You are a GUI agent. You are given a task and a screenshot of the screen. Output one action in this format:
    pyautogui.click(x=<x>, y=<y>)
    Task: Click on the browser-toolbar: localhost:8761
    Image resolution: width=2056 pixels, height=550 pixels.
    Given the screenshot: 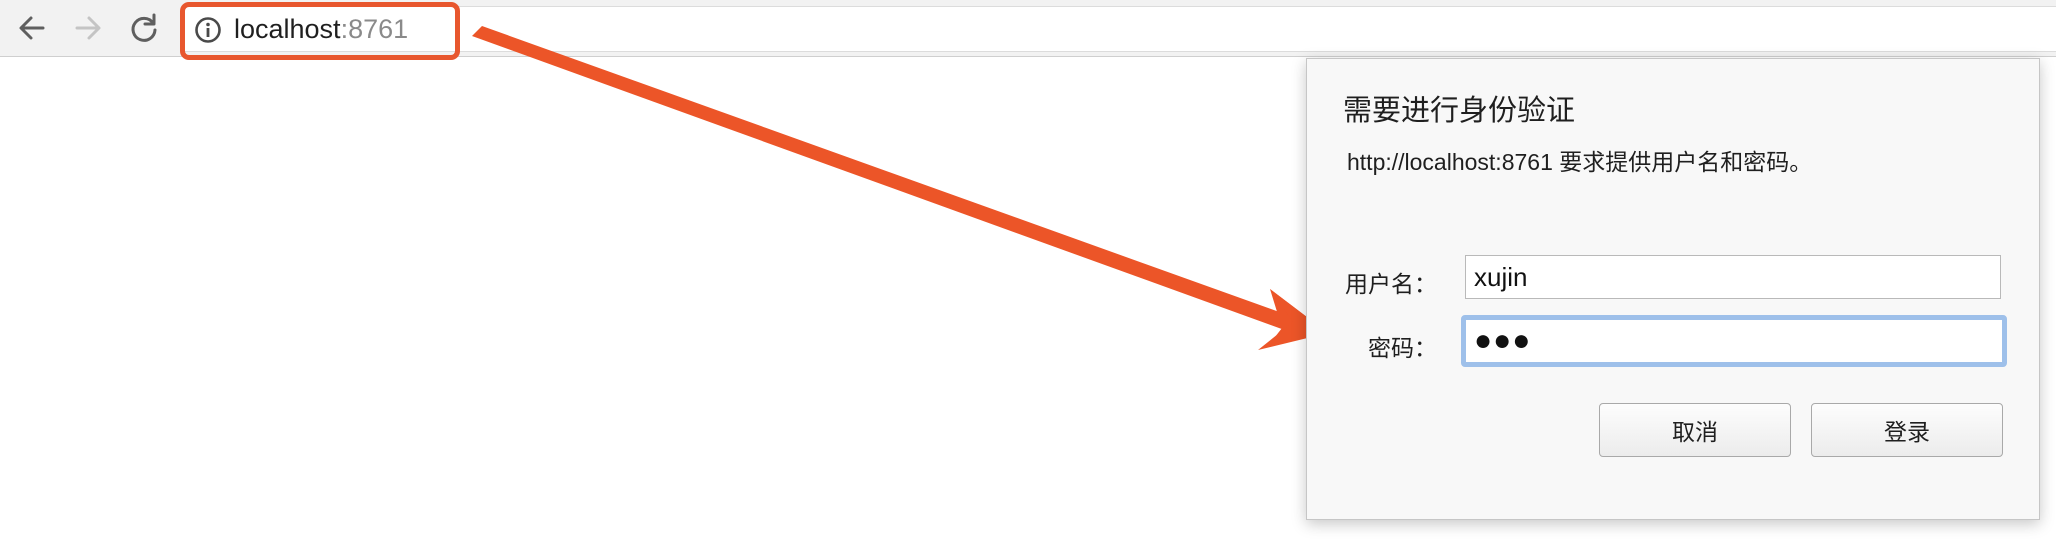 What is the action you would take?
    pyautogui.click(x=1028, y=30)
    